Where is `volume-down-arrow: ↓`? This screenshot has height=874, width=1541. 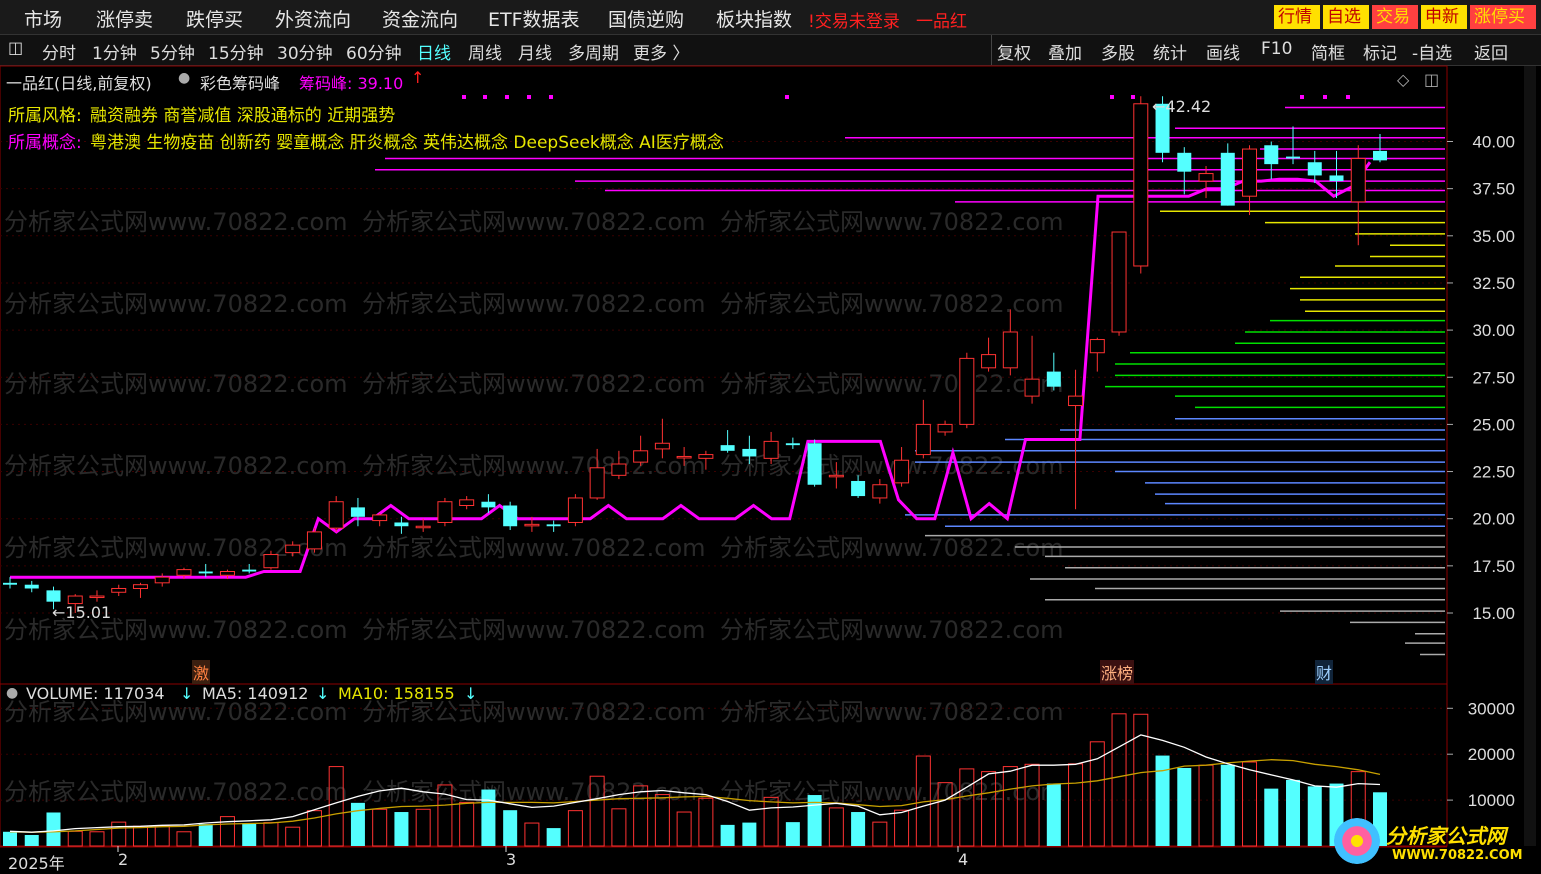
volume-down-arrow: ↓ is located at coordinates (187, 693).